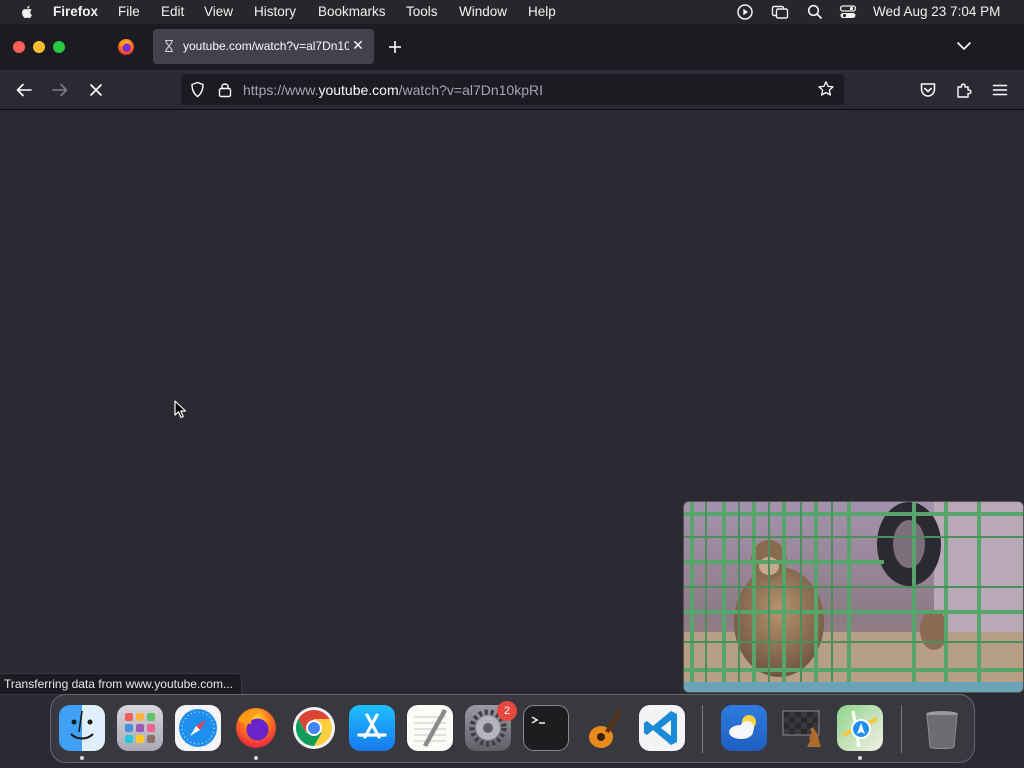 Image resolution: width=1024 pixels, height=768 pixels. What do you see at coordinates (848, 12) in the screenshot?
I see `control-center-icon` at bounding box center [848, 12].